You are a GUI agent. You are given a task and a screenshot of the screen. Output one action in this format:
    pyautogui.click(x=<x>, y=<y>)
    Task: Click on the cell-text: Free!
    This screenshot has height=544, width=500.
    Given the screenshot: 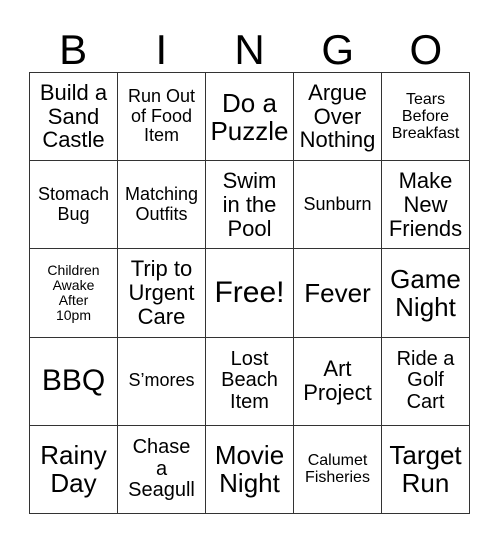 What is the action you would take?
    pyautogui.click(x=249, y=292)
    